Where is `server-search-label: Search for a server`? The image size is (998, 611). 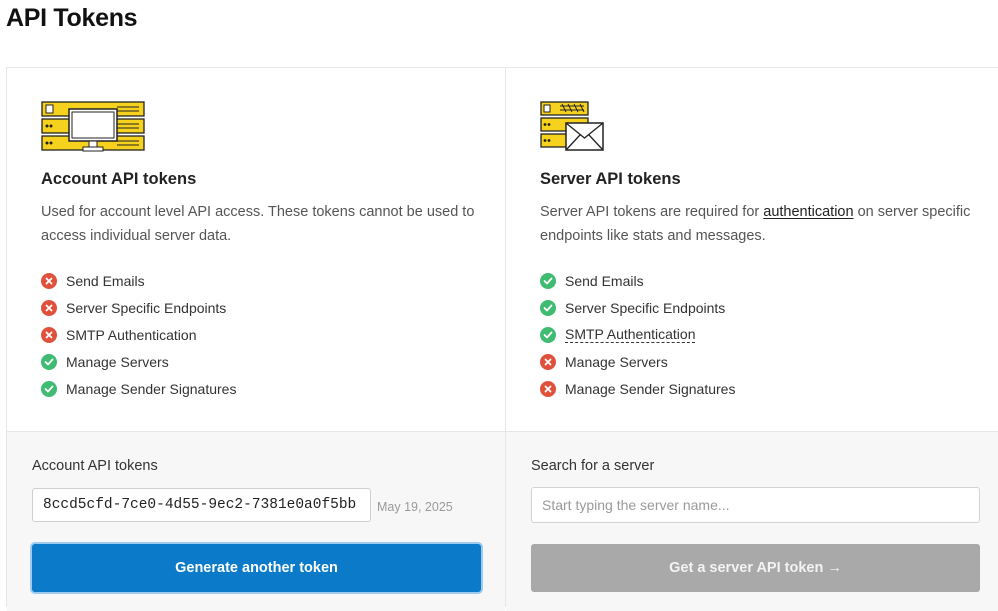
server-search-label: Search for a server is located at coordinates (593, 466).